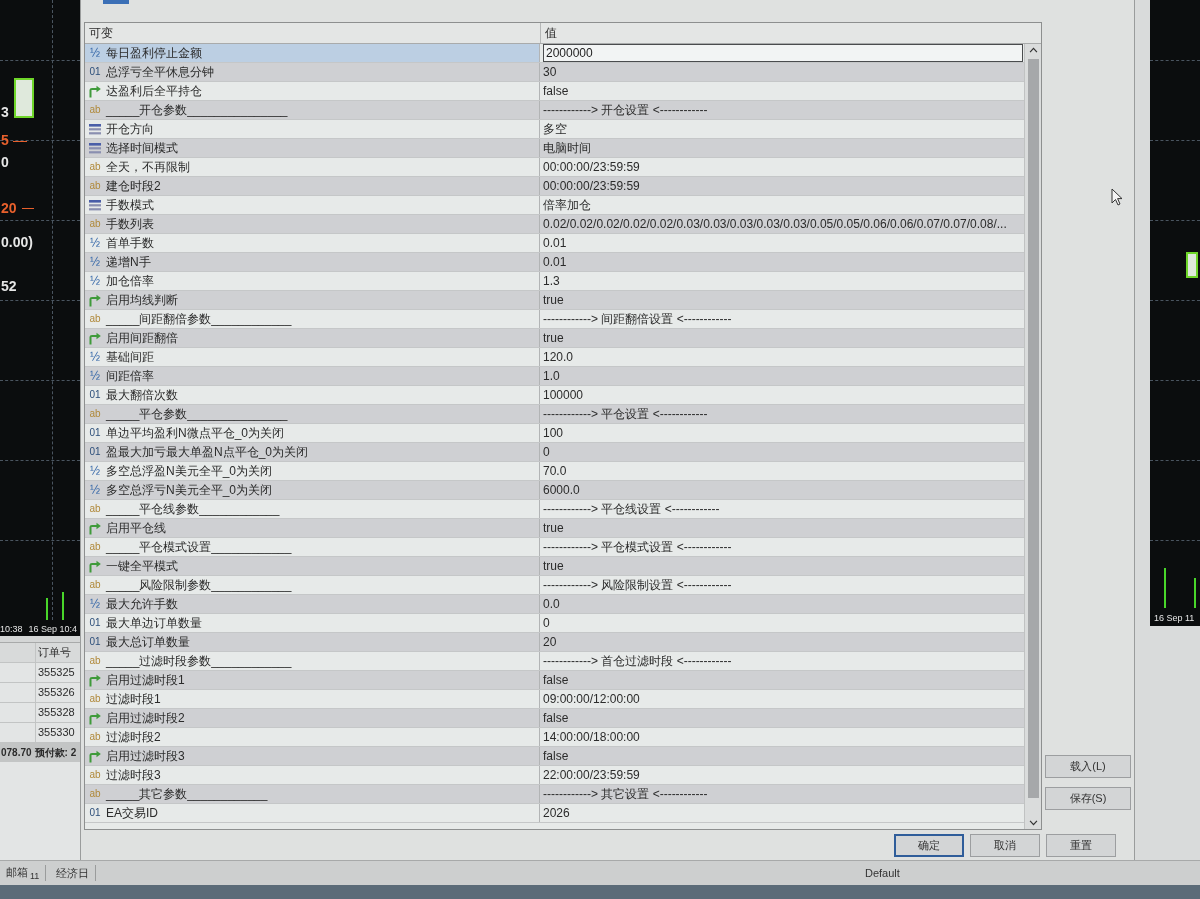  What do you see at coordinates (554, 338) in the screenshot?
I see `param-row: 启用间距翻倍 true` at bounding box center [554, 338].